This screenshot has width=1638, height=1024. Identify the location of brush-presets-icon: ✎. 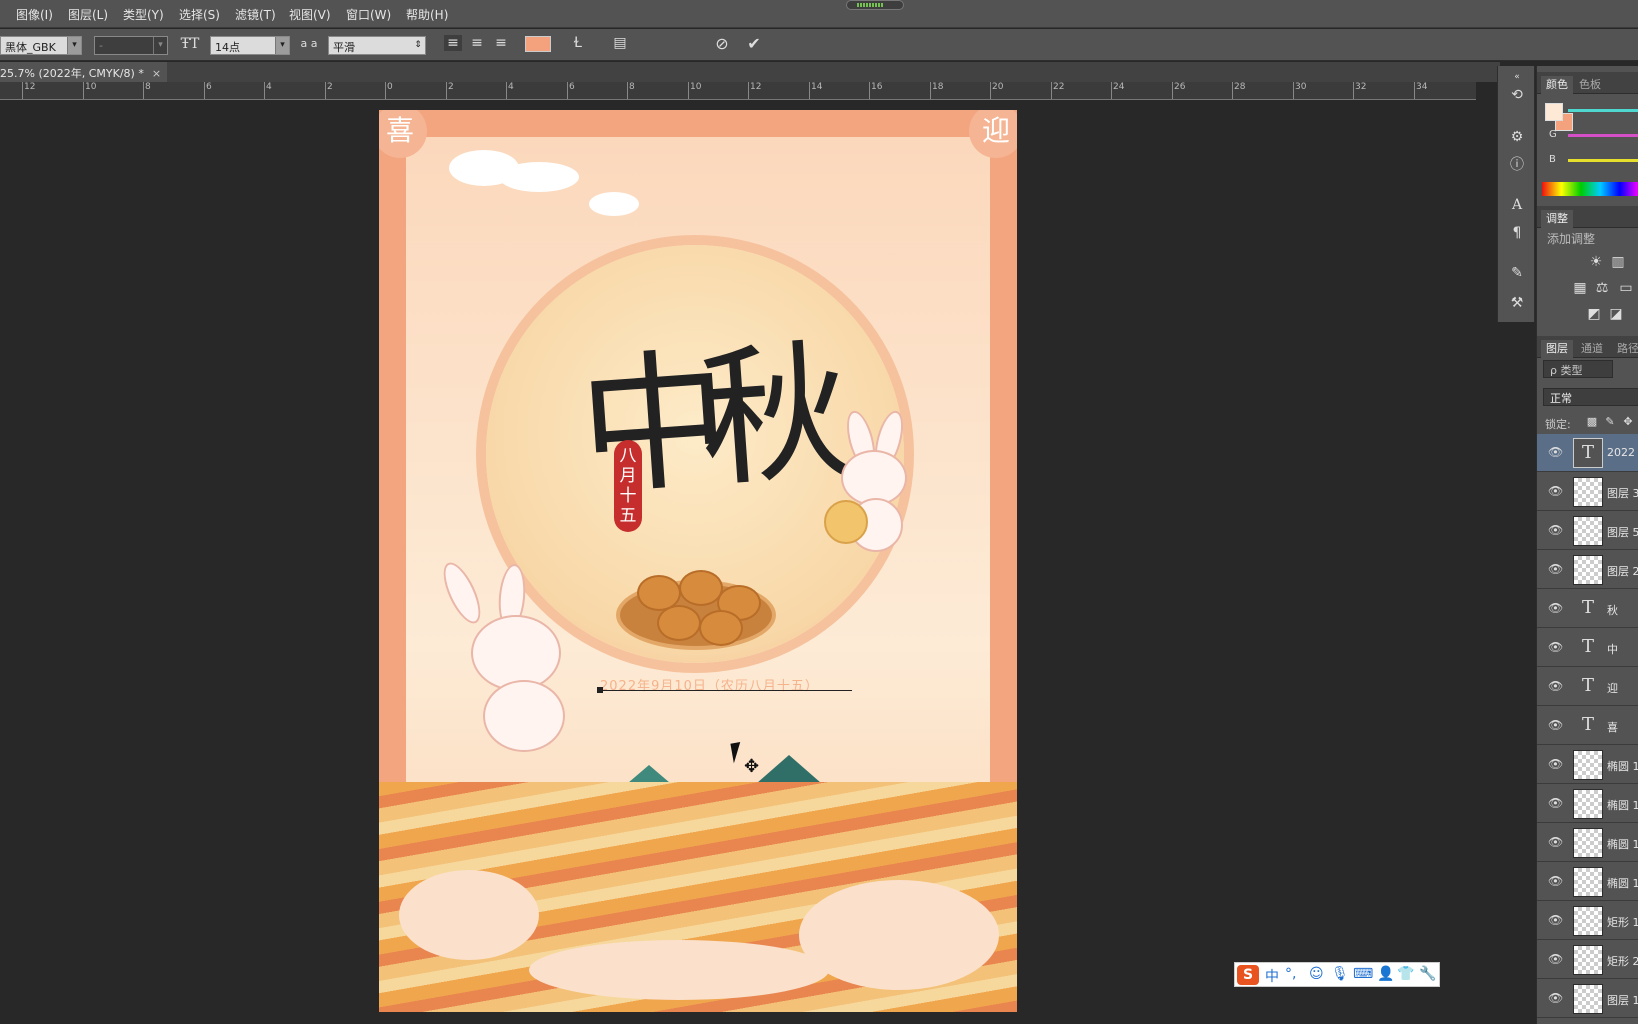
(1517, 273).